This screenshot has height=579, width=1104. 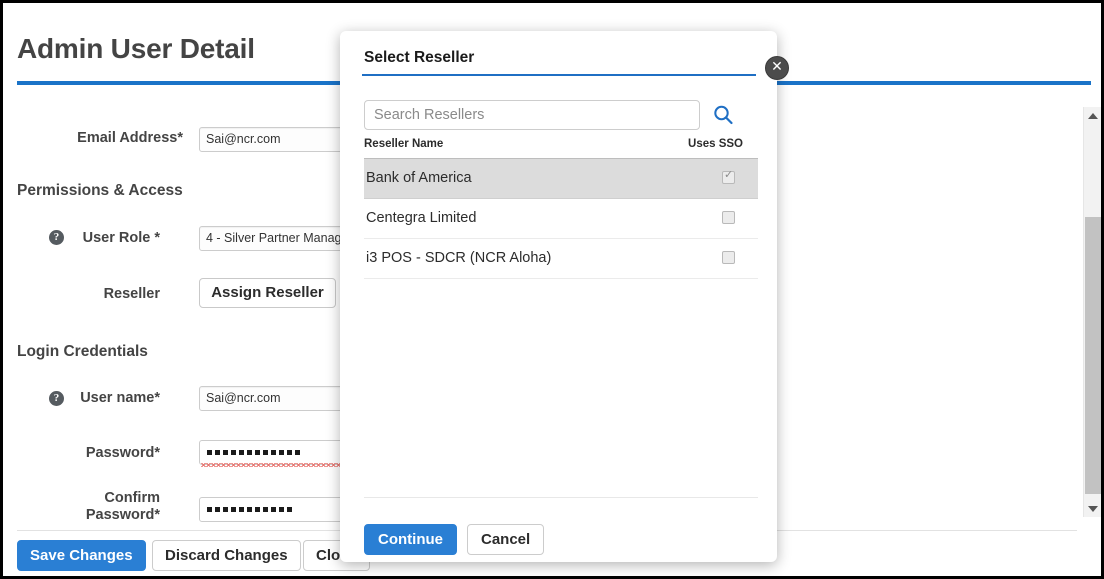 What do you see at coordinates (421, 218) in the screenshot?
I see `reseller-name-cell: Centegra Limited` at bounding box center [421, 218].